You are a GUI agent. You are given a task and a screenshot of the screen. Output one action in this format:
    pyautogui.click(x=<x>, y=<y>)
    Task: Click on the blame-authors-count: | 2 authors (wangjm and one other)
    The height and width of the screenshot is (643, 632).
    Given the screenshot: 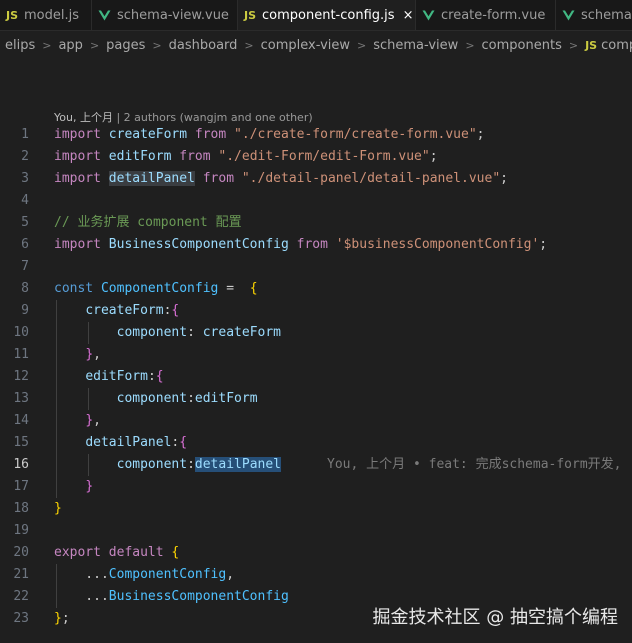 What is the action you would take?
    pyautogui.click(x=214, y=117)
    